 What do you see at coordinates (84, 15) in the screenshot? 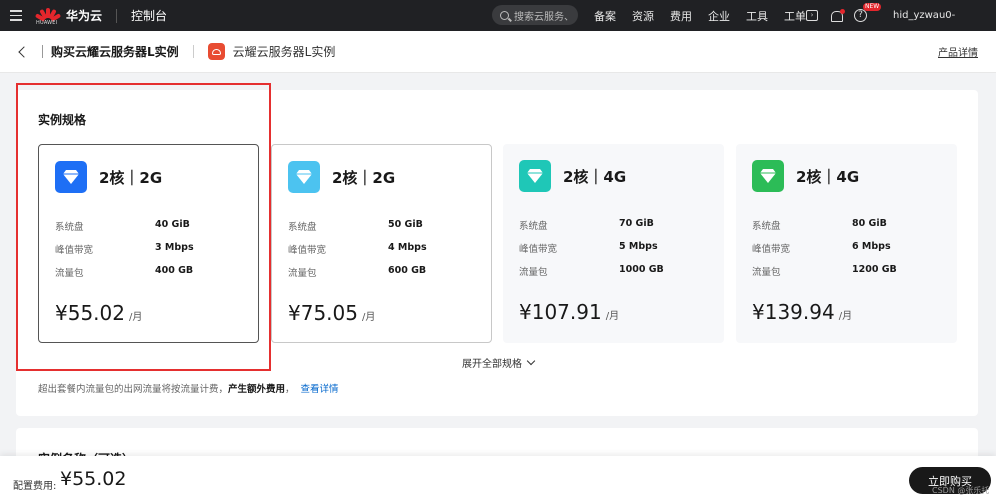
I see `brand-name: 华为云` at bounding box center [84, 15].